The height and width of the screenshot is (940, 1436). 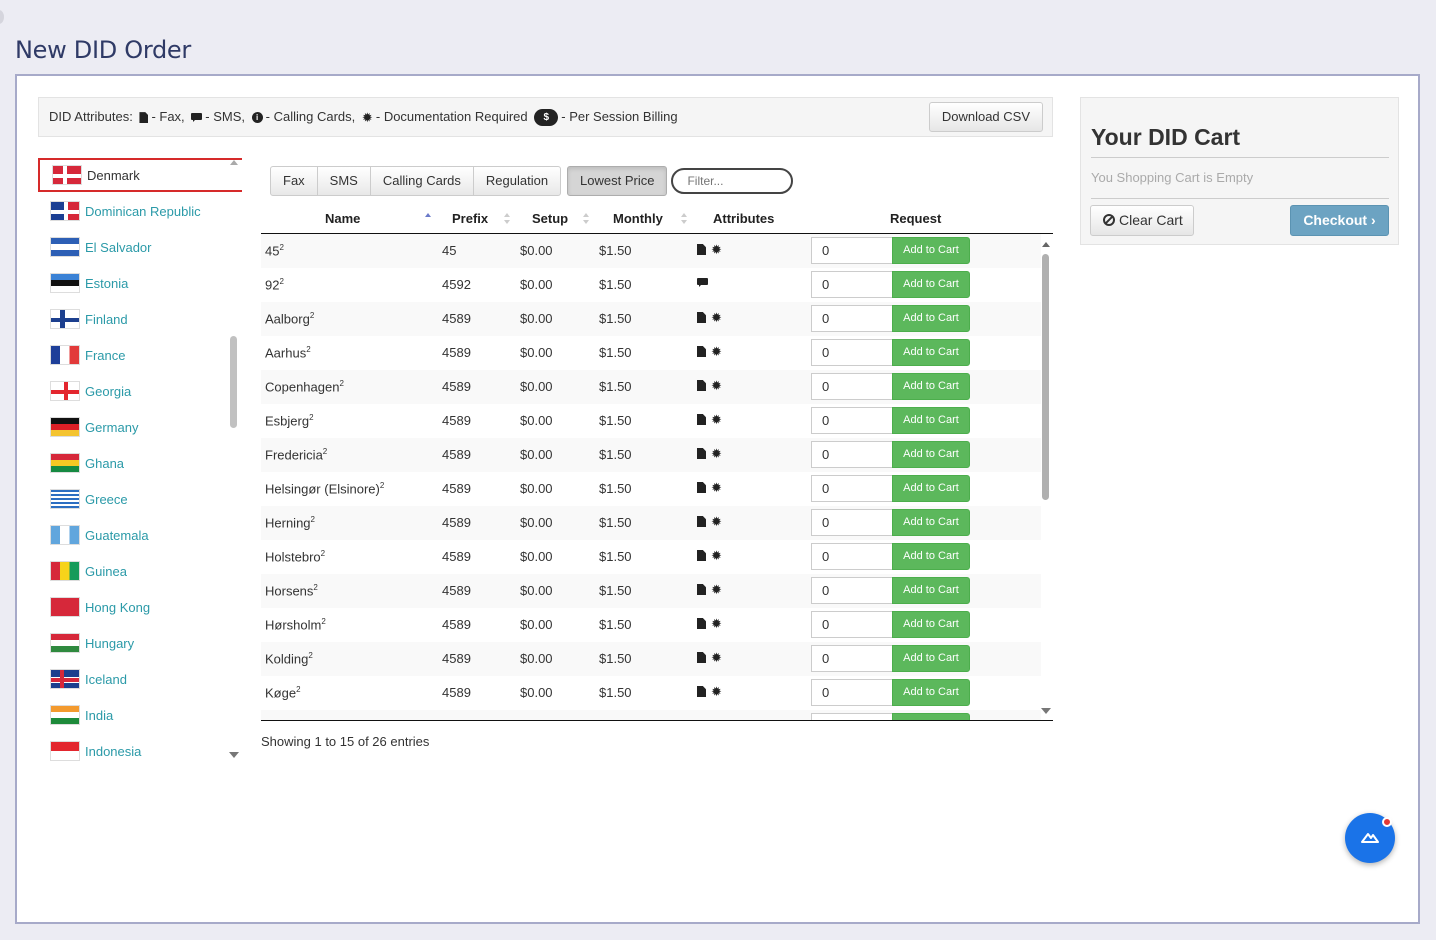 What do you see at coordinates (2, 17) in the screenshot?
I see `window-edge-handle` at bounding box center [2, 17].